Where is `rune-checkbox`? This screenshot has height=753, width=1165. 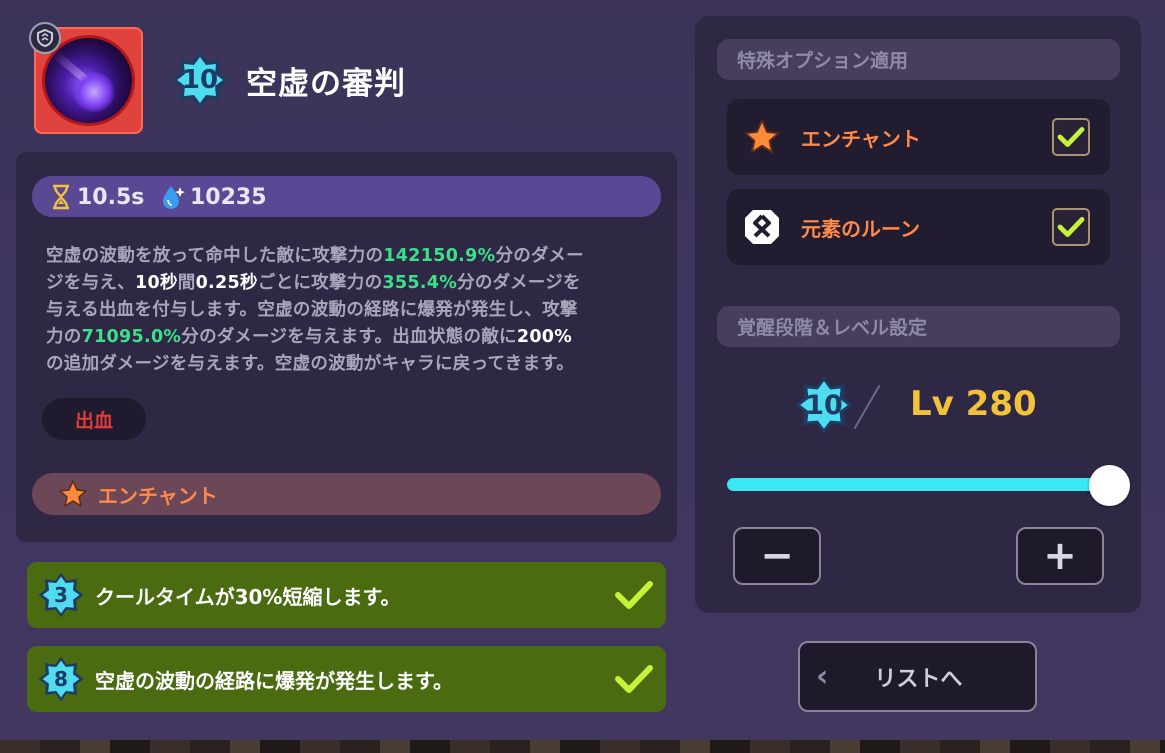
rune-checkbox is located at coordinates (1071, 227).